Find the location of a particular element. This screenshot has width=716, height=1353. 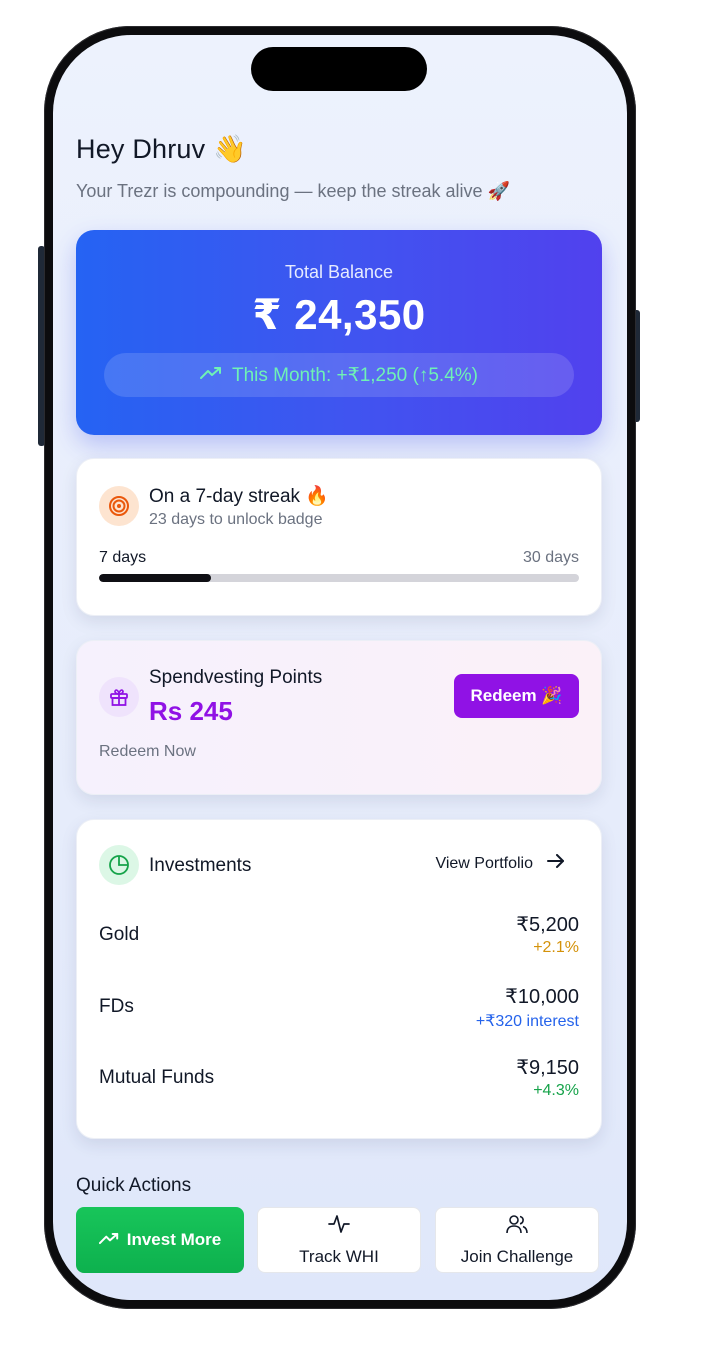

asset-amount: ₹10,000 is located at coordinates (542, 997).